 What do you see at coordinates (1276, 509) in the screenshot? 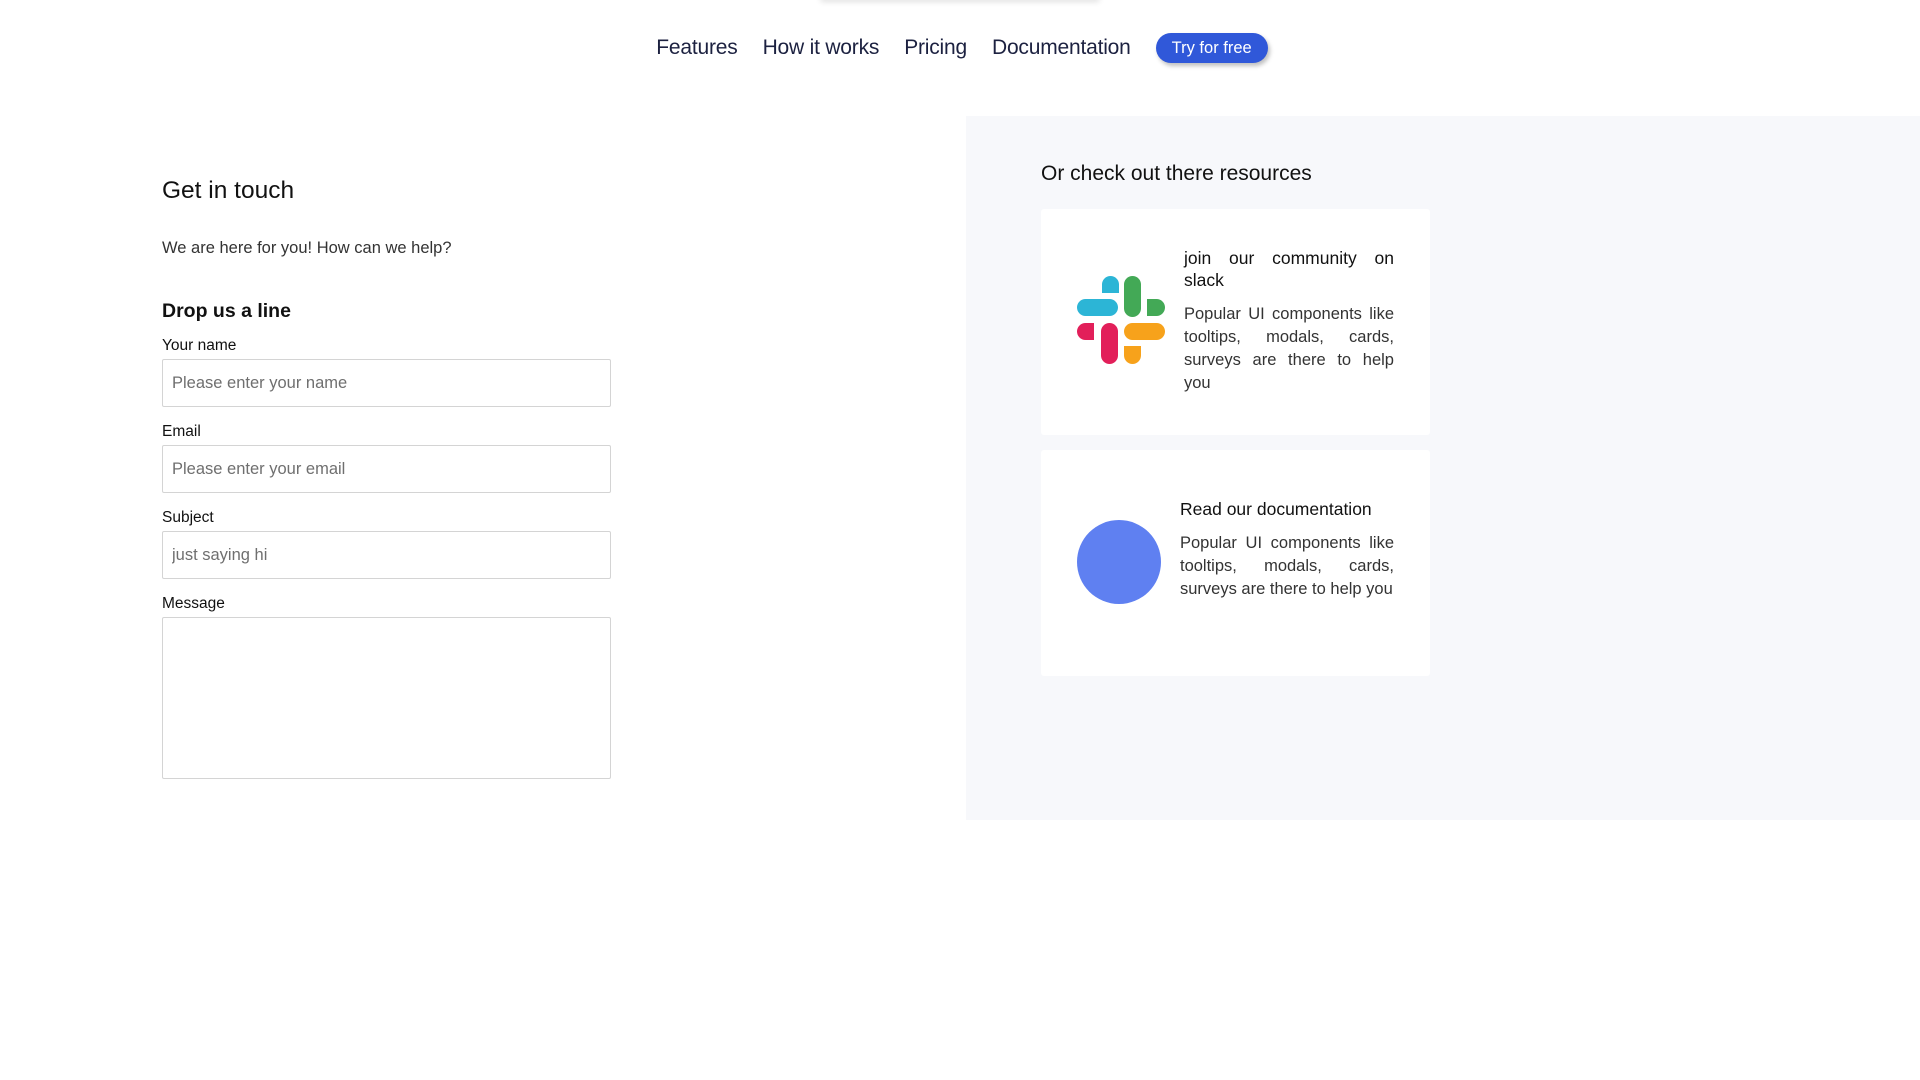
I see `card-heading: Read our documentation` at bounding box center [1276, 509].